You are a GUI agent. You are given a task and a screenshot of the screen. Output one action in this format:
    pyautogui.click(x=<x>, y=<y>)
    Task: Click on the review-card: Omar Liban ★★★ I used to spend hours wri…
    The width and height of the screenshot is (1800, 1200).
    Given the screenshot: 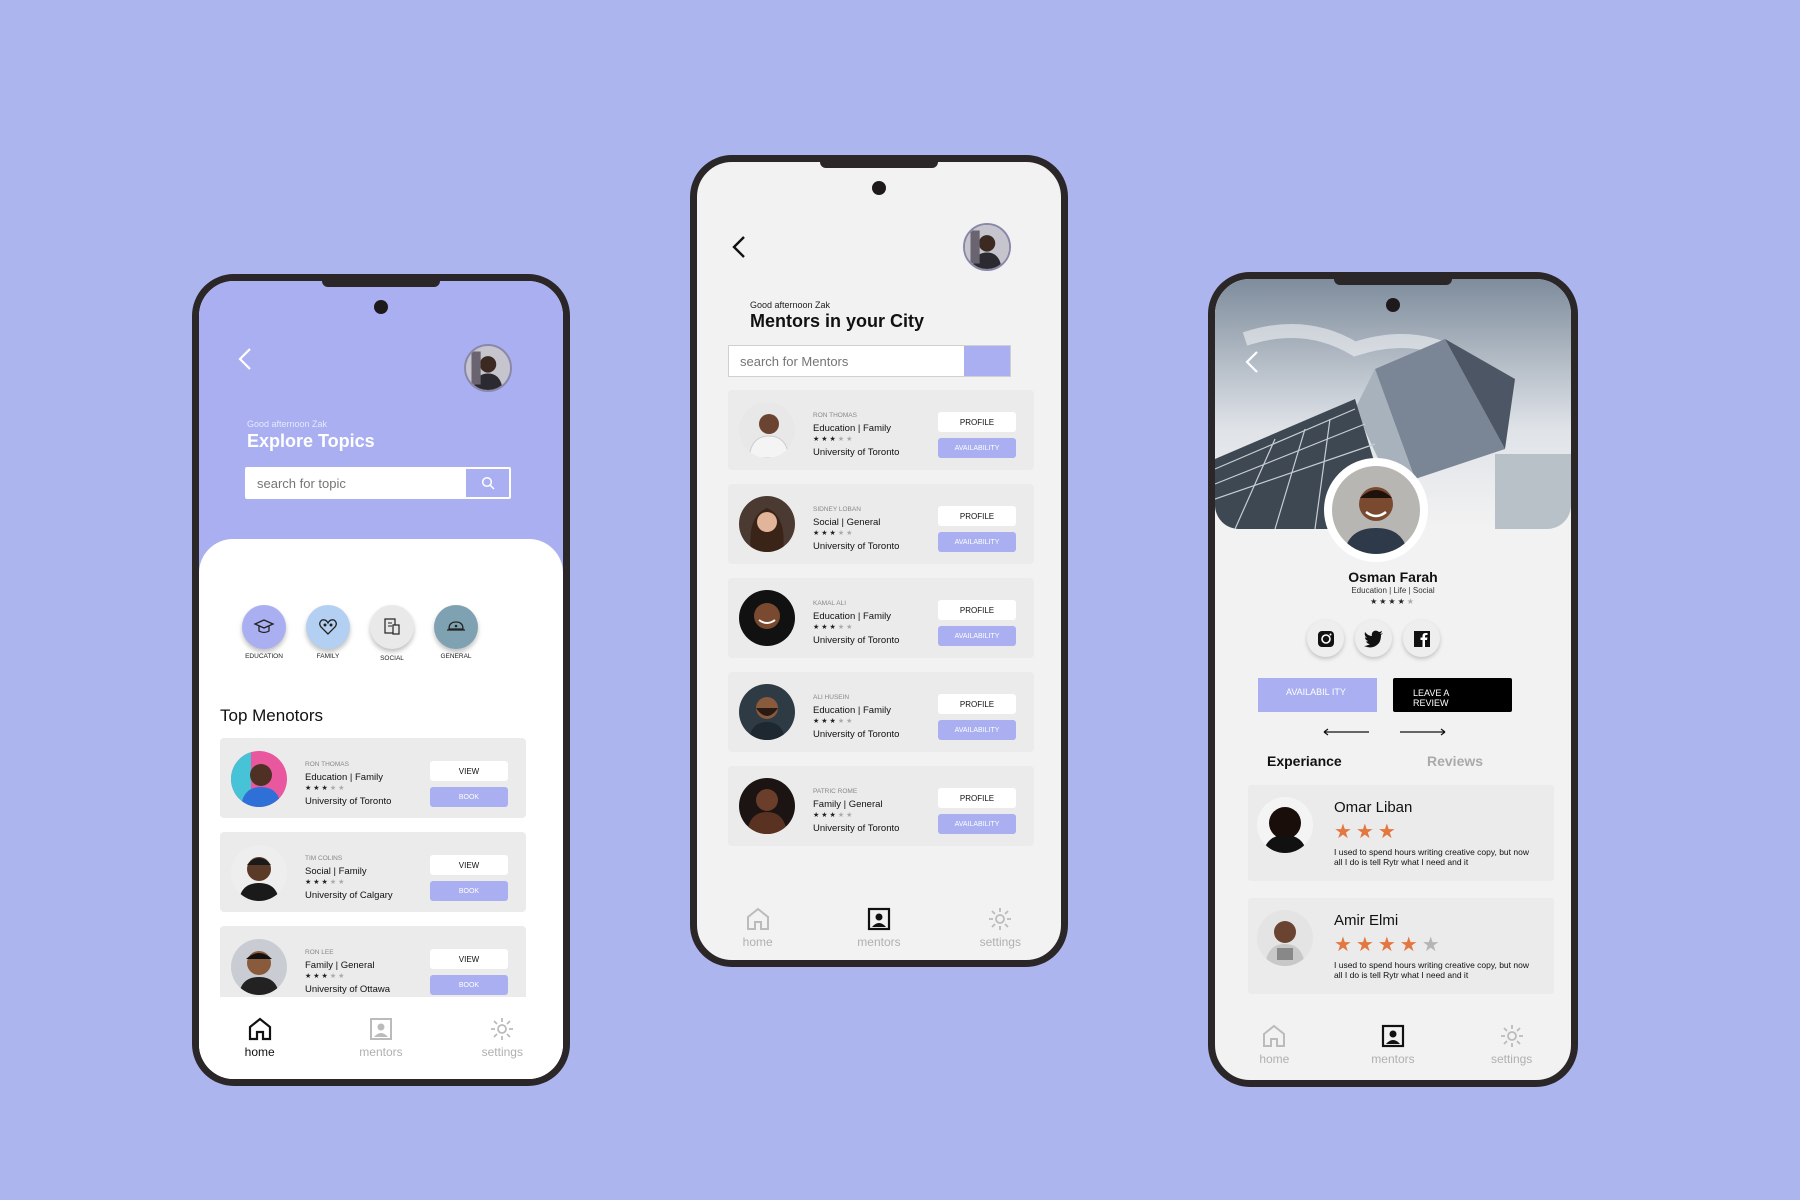 What is the action you would take?
    pyautogui.click(x=1401, y=833)
    